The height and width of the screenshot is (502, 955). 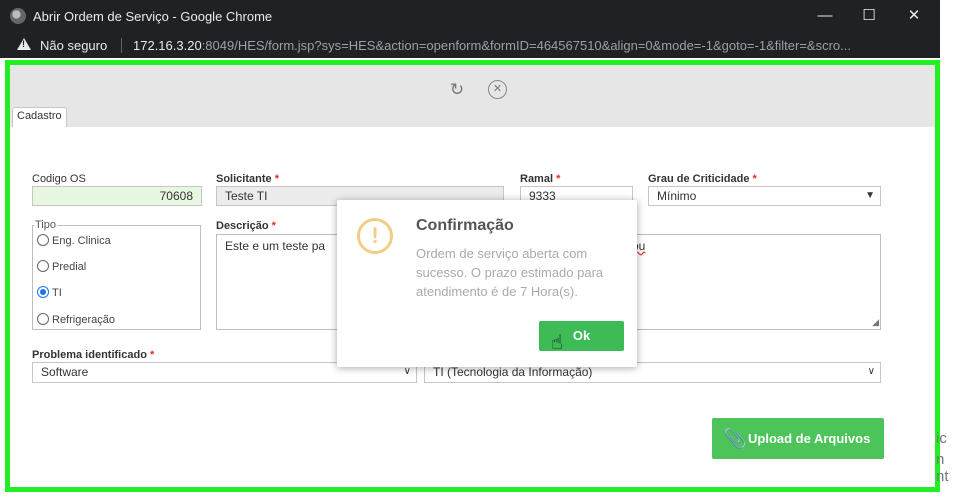 What do you see at coordinates (940, 459) in the screenshot?
I see `background-text: n` at bounding box center [940, 459].